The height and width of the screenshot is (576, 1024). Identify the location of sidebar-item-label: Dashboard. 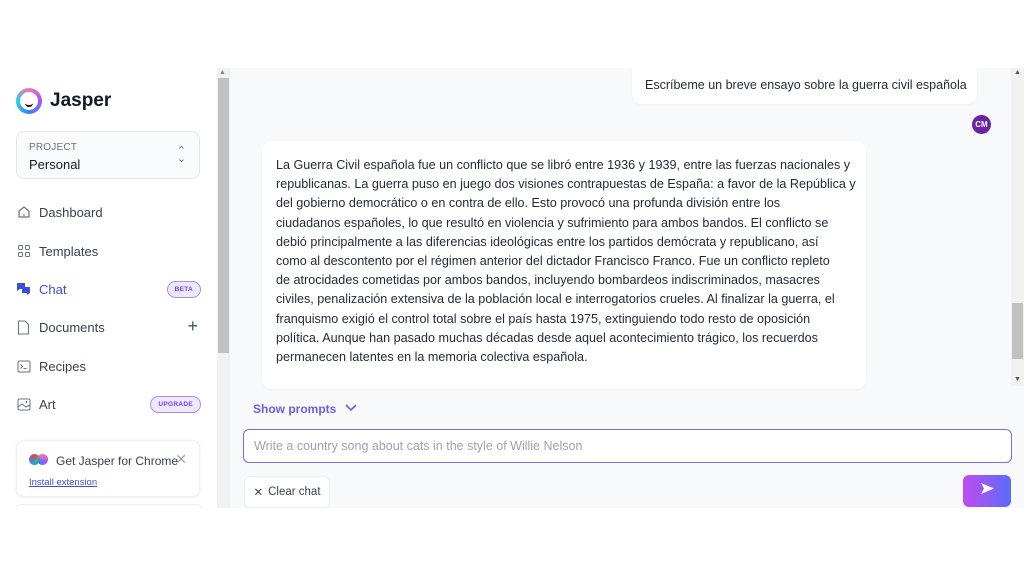
(71, 212).